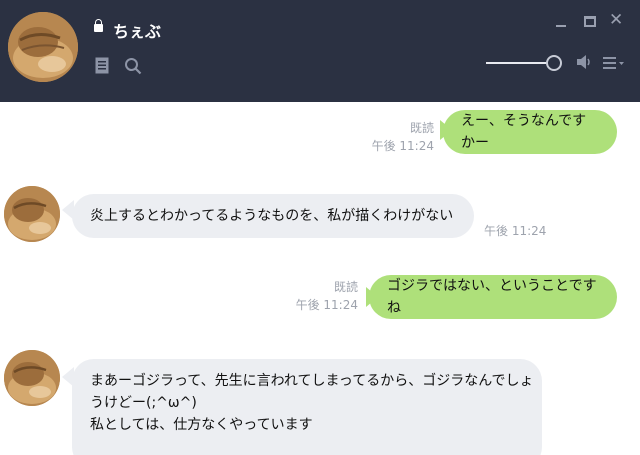 The image size is (640, 455). Describe the element at coordinates (102, 65) in the screenshot. I see `note-icon` at that location.